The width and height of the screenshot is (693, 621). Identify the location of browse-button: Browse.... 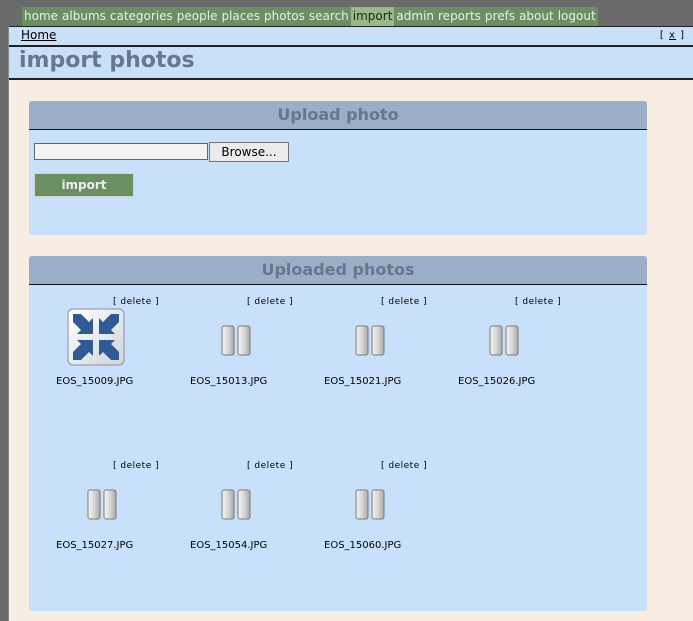
(249, 152).